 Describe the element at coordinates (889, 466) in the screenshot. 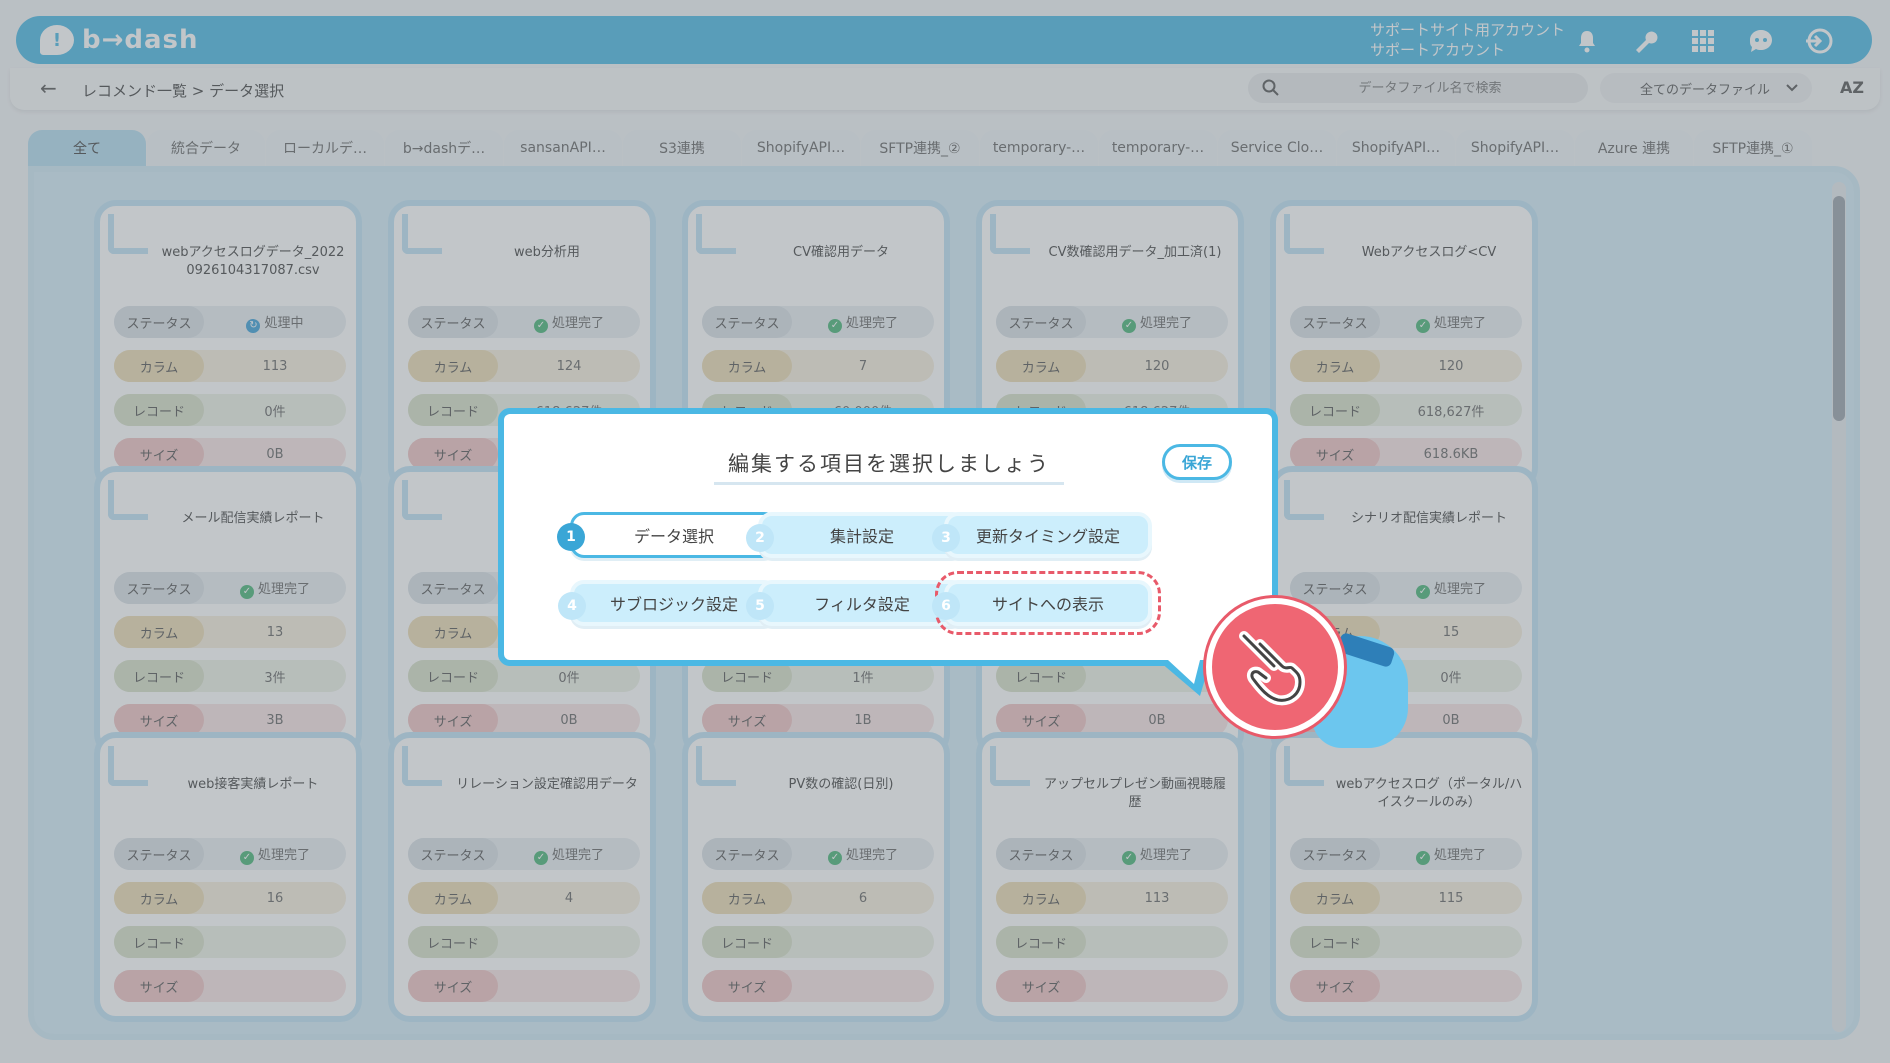

I see `modal-title: 編集する項目を選択しましょう` at that location.